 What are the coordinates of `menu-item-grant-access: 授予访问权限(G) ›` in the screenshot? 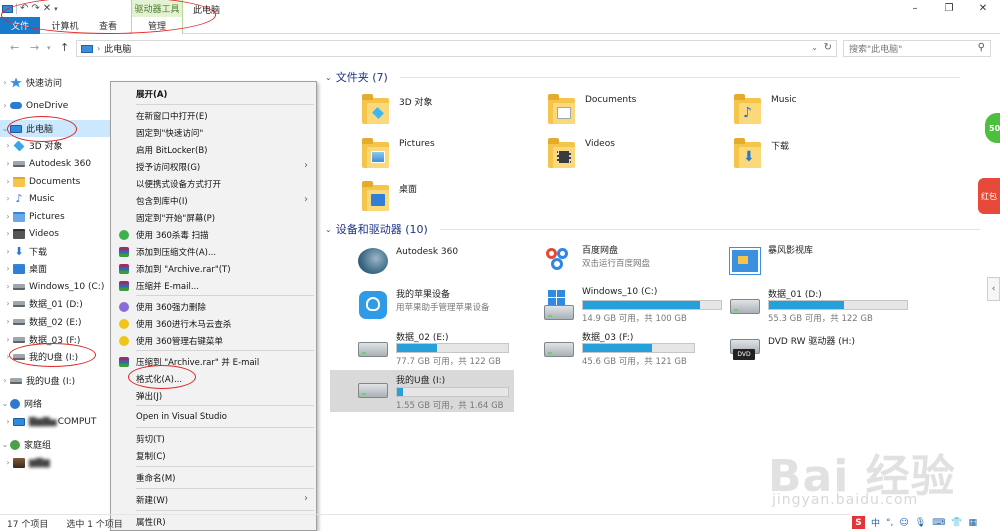 It's located at (213, 166).